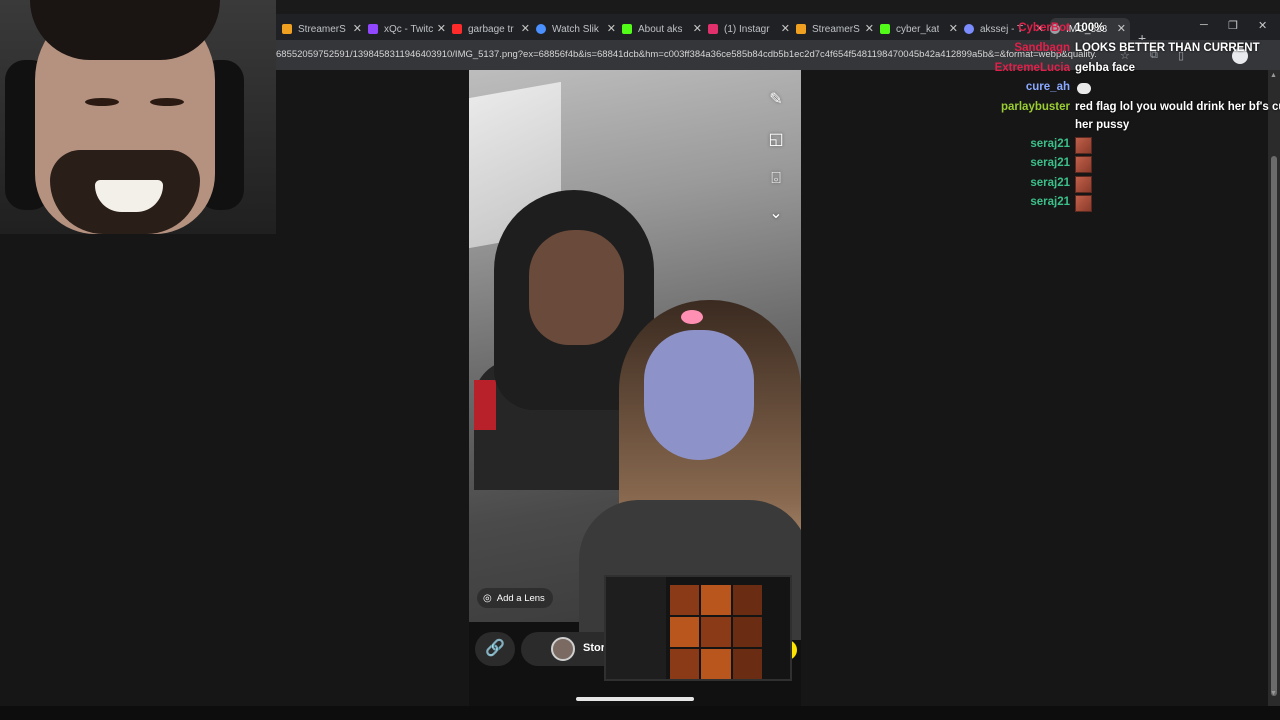 The height and width of the screenshot is (720, 1280). What do you see at coordinates (138, 117) in the screenshot?
I see `webcam-overlay` at bounding box center [138, 117].